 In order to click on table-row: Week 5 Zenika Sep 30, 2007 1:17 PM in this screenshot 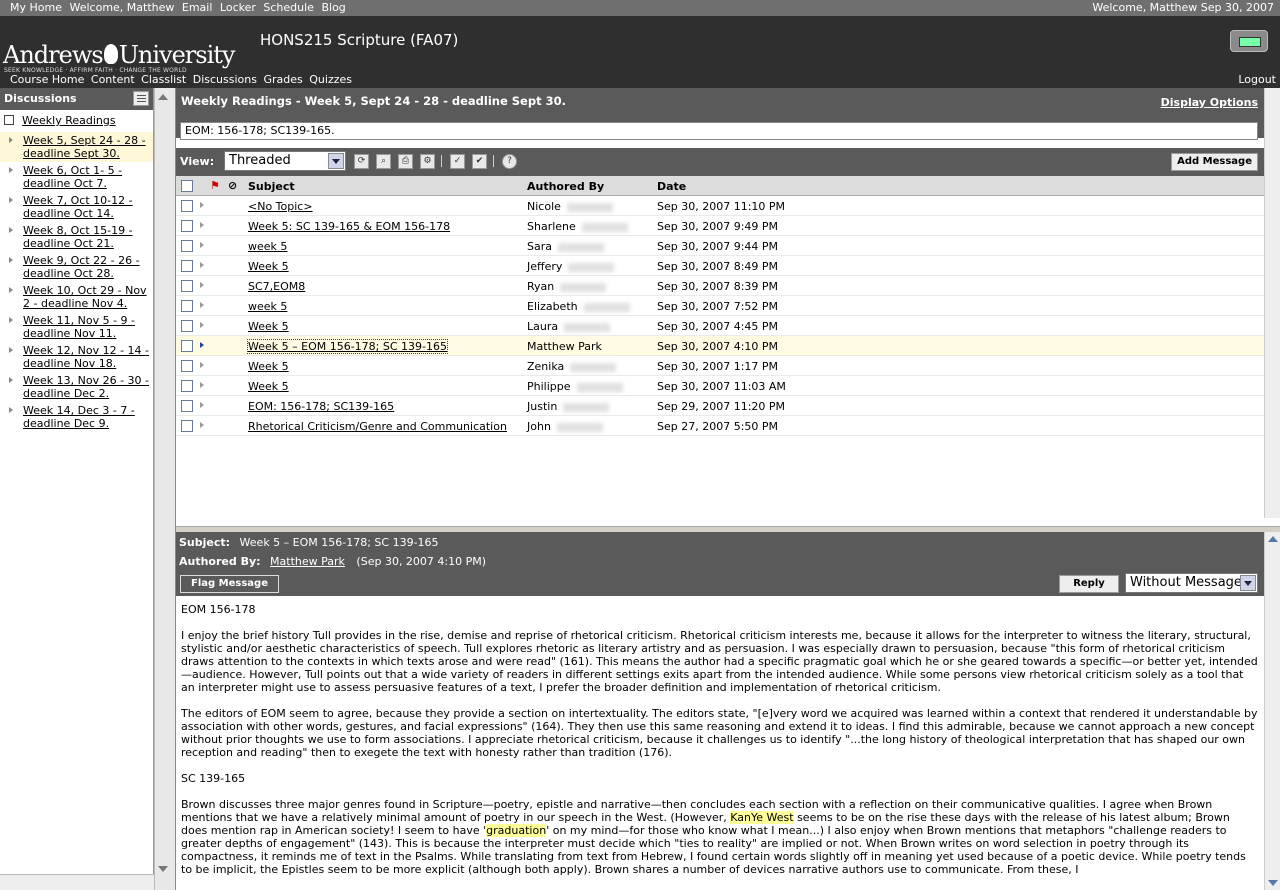, I will do `click(720, 366)`.